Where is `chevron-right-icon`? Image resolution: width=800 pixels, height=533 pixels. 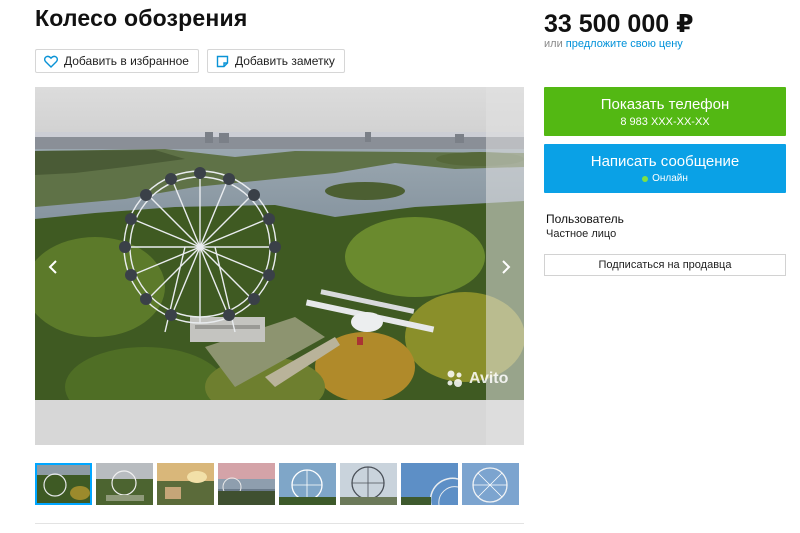 chevron-right-icon is located at coordinates (506, 267).